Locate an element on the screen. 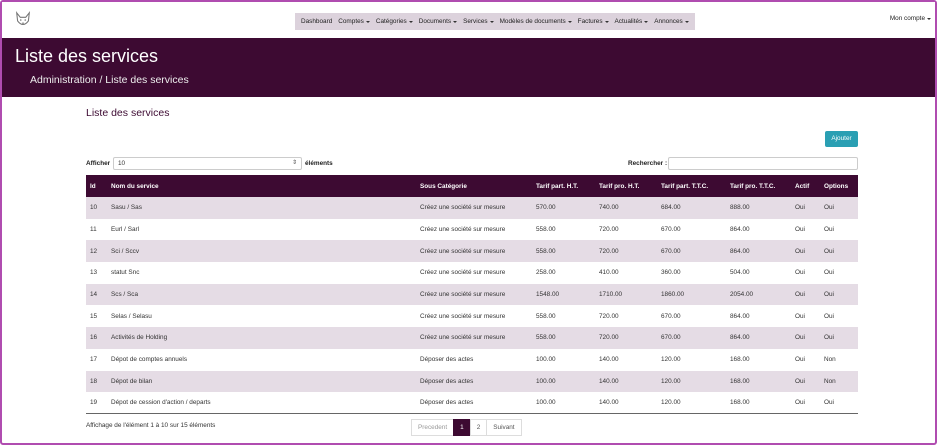 The height and width of the screenshot is (445, 937). cell-part-ht: 258.00 is located at coordinates (546, 273).